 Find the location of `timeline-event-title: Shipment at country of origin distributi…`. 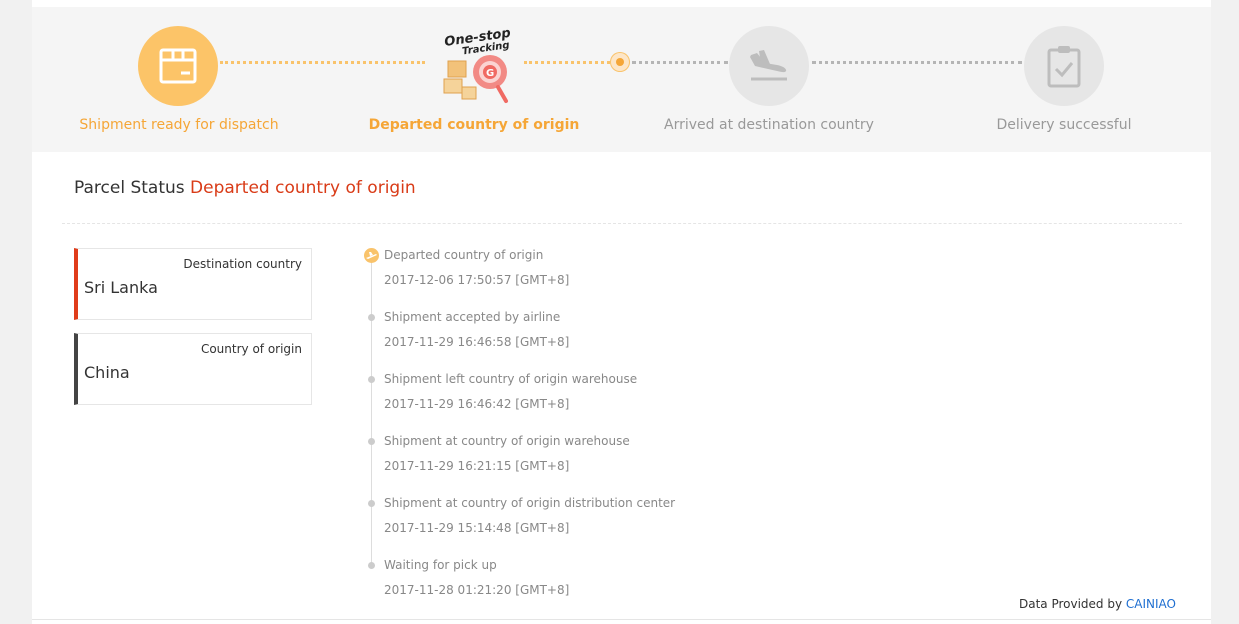

timeline-event-title: Shipment at country of origin distributi… is located at coordinates (530, 503).